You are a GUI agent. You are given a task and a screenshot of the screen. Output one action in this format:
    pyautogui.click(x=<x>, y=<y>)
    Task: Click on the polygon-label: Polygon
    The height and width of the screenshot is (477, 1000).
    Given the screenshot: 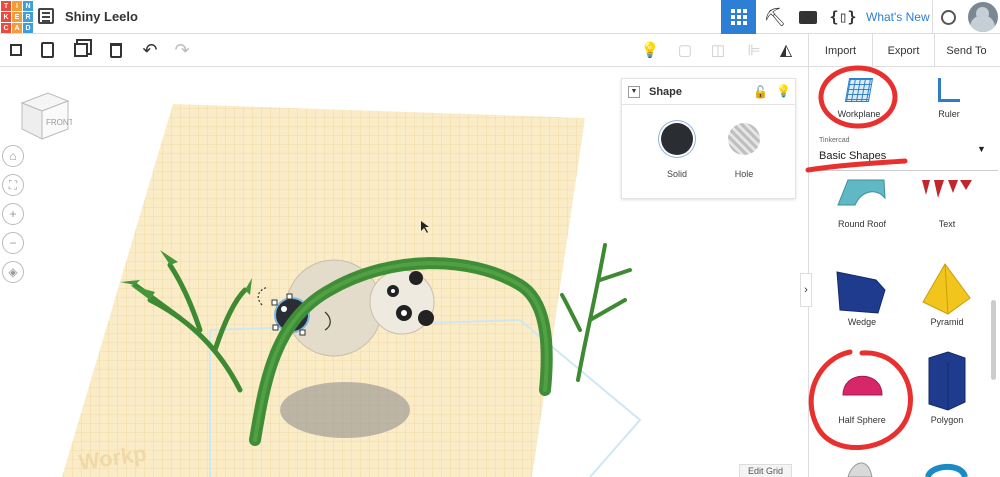 What is the action you would take?
    pyautogui.click(x=947, y=420)
    